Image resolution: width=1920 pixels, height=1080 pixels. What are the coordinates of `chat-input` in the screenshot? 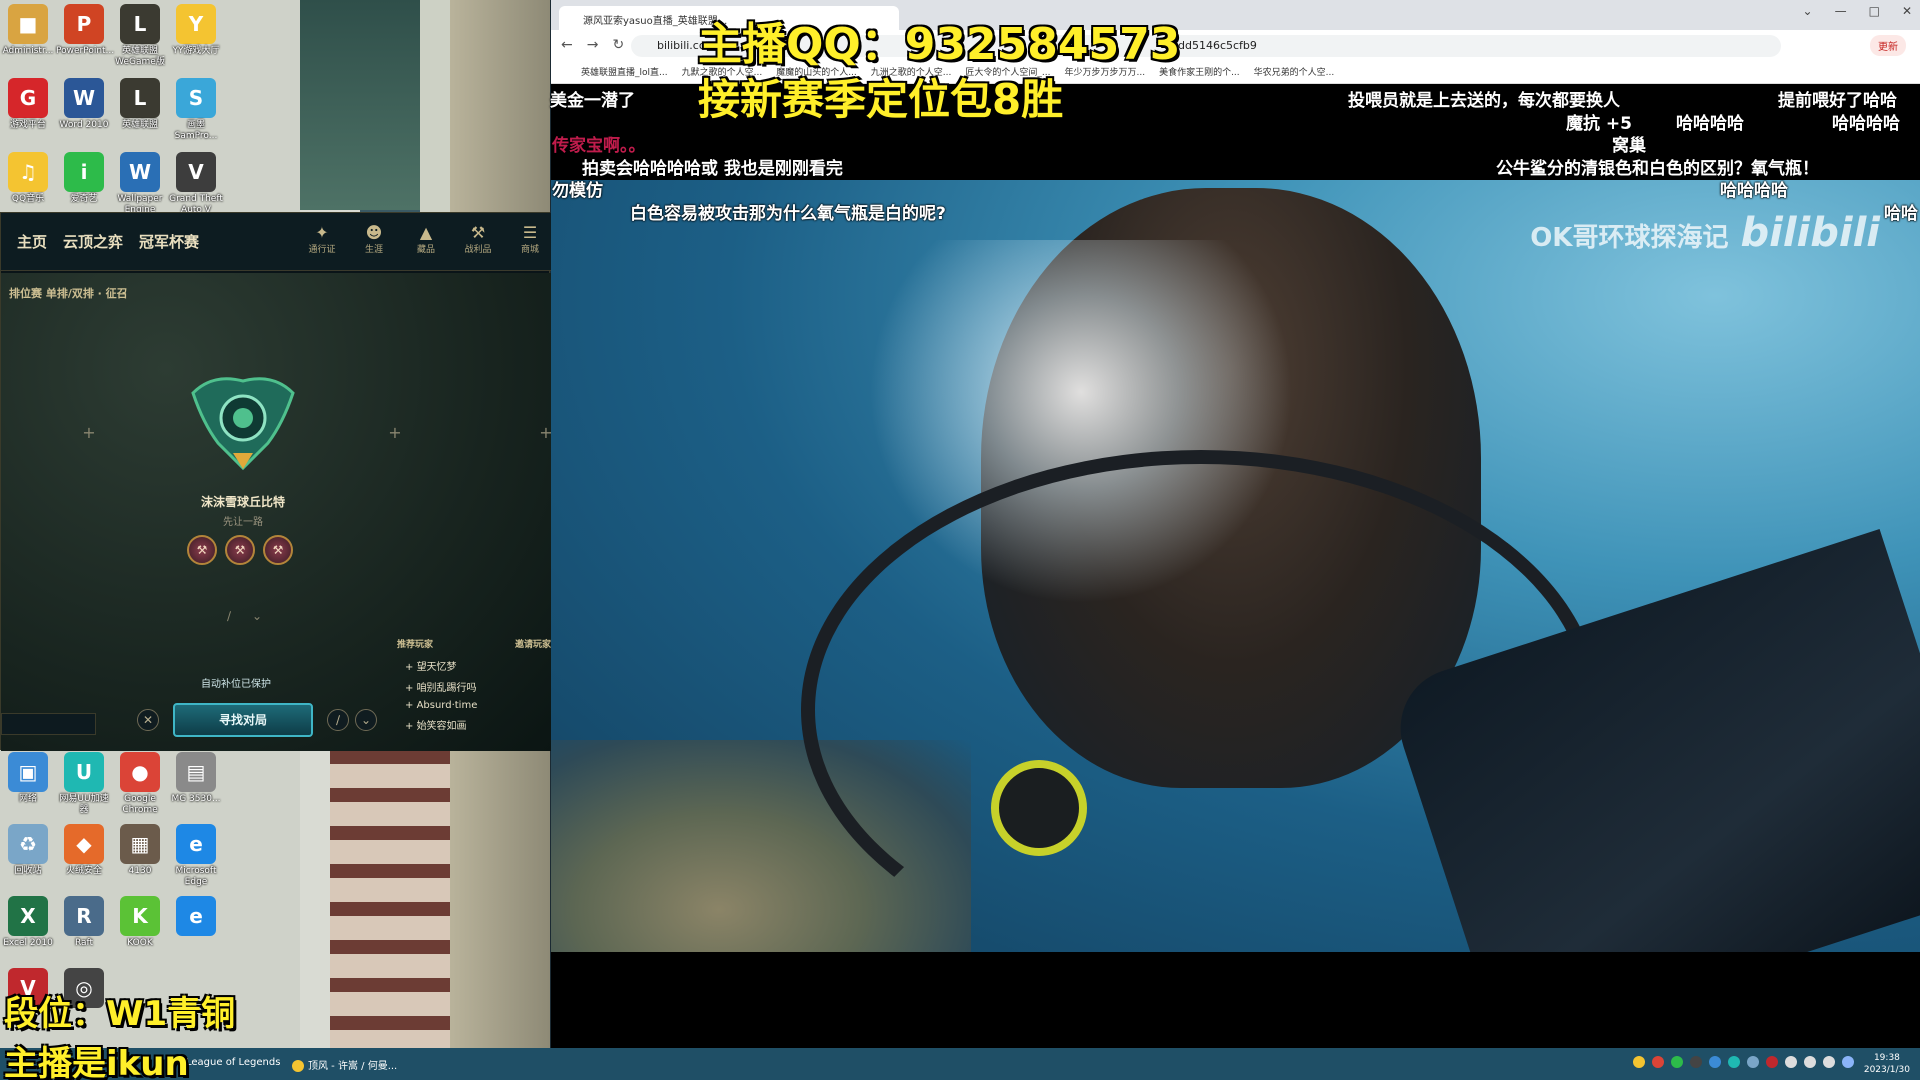 It's located at (48, 724).